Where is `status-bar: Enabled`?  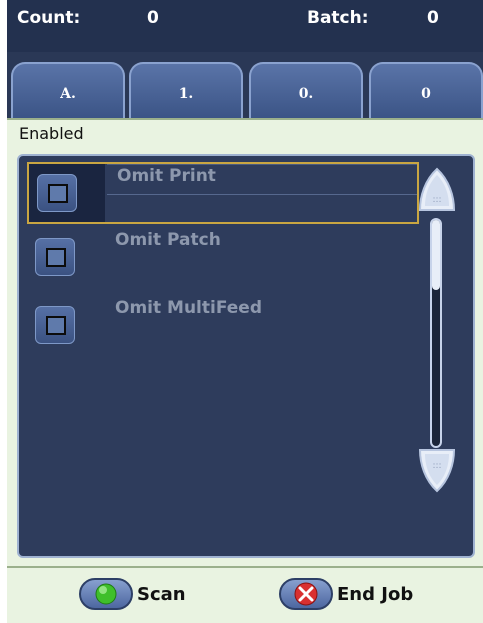
status-bar: Enabled is located at coordinates (245, 133).